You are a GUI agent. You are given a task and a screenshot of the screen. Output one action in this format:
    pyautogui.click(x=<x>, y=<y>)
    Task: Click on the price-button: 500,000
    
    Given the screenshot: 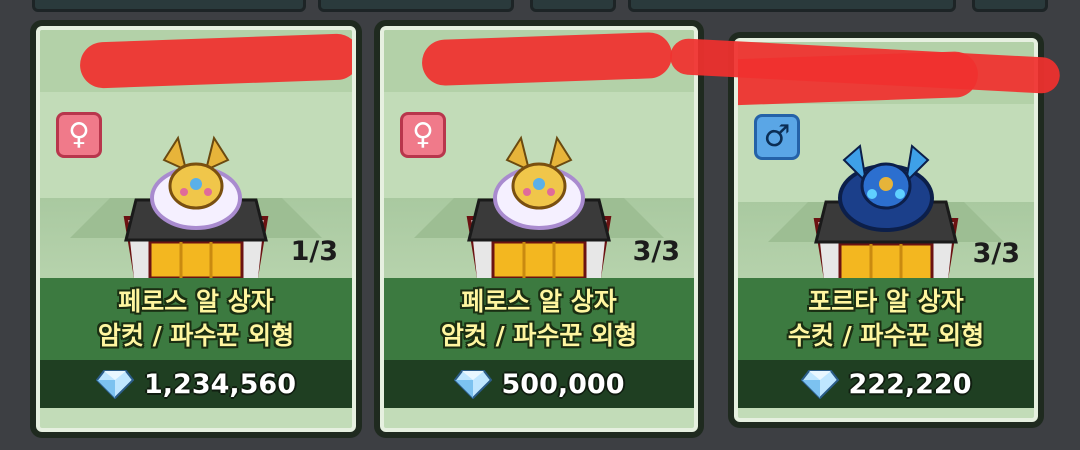 What is the action you would take?
    pyautogui.click(x=539, y=384)
    